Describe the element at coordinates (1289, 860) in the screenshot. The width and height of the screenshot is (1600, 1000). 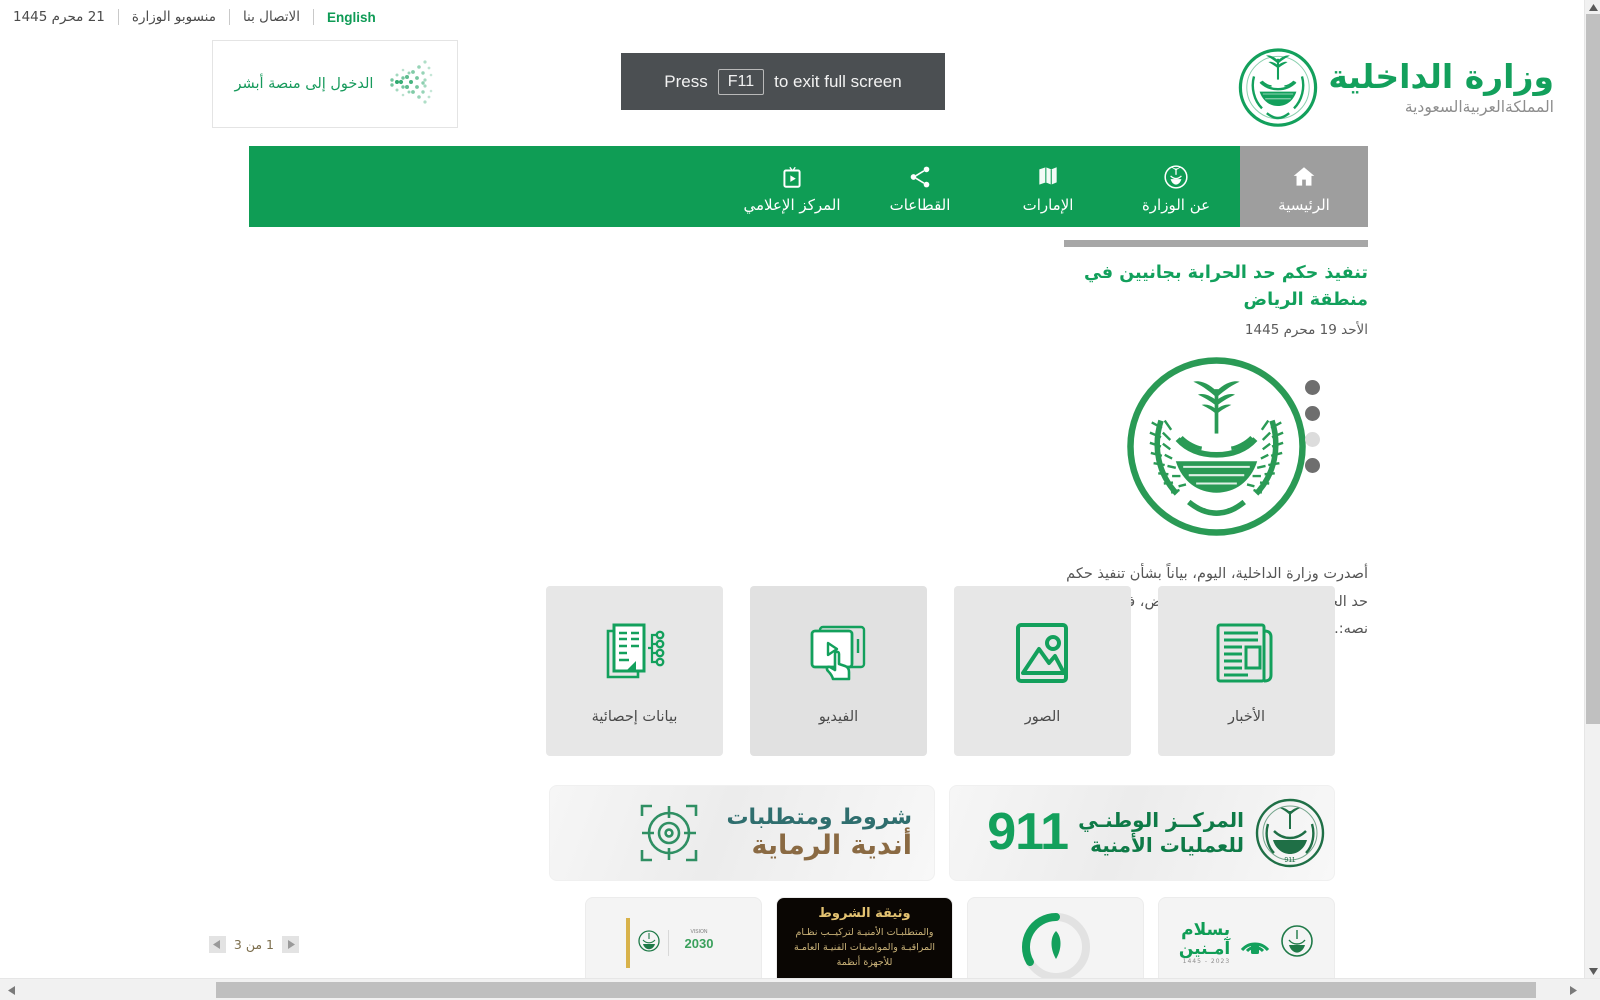
I see `svg-text: 911` at that location.